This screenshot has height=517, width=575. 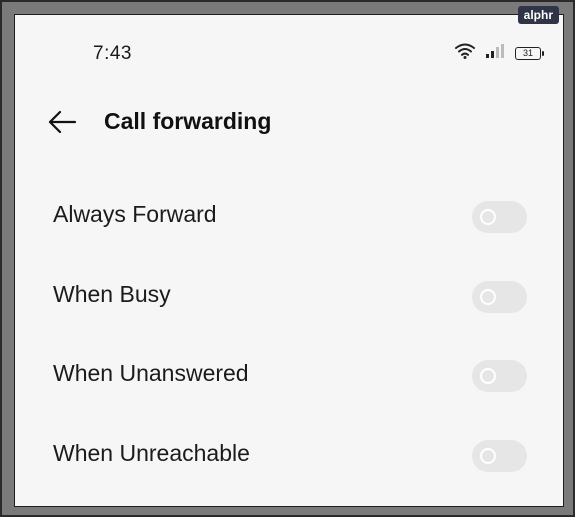 What do you see at coordinates (289, 386) in the screenshot?
I see `option-when-unanswered: When Unanswered` at bounding box center [289, 386].